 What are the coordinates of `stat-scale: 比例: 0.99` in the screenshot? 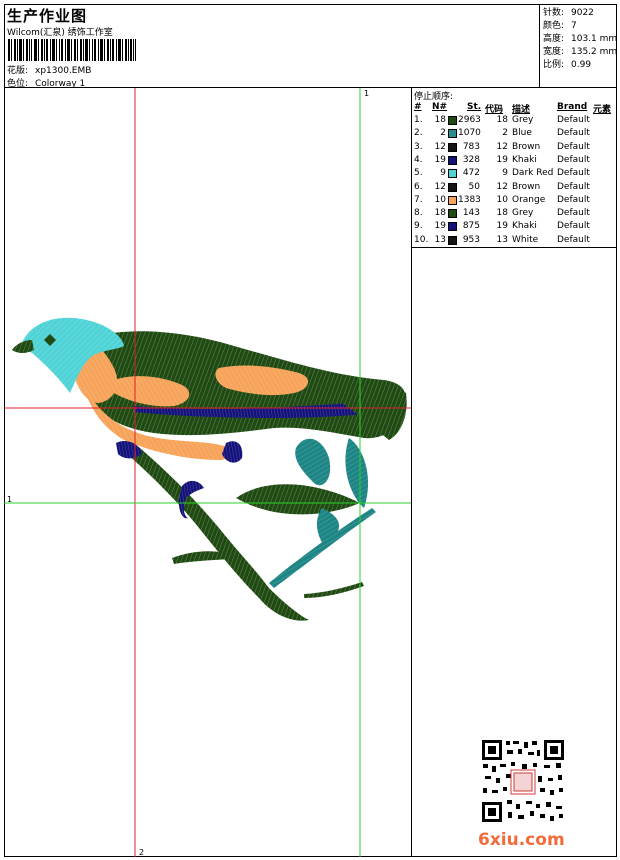 It's located at (567, 65).